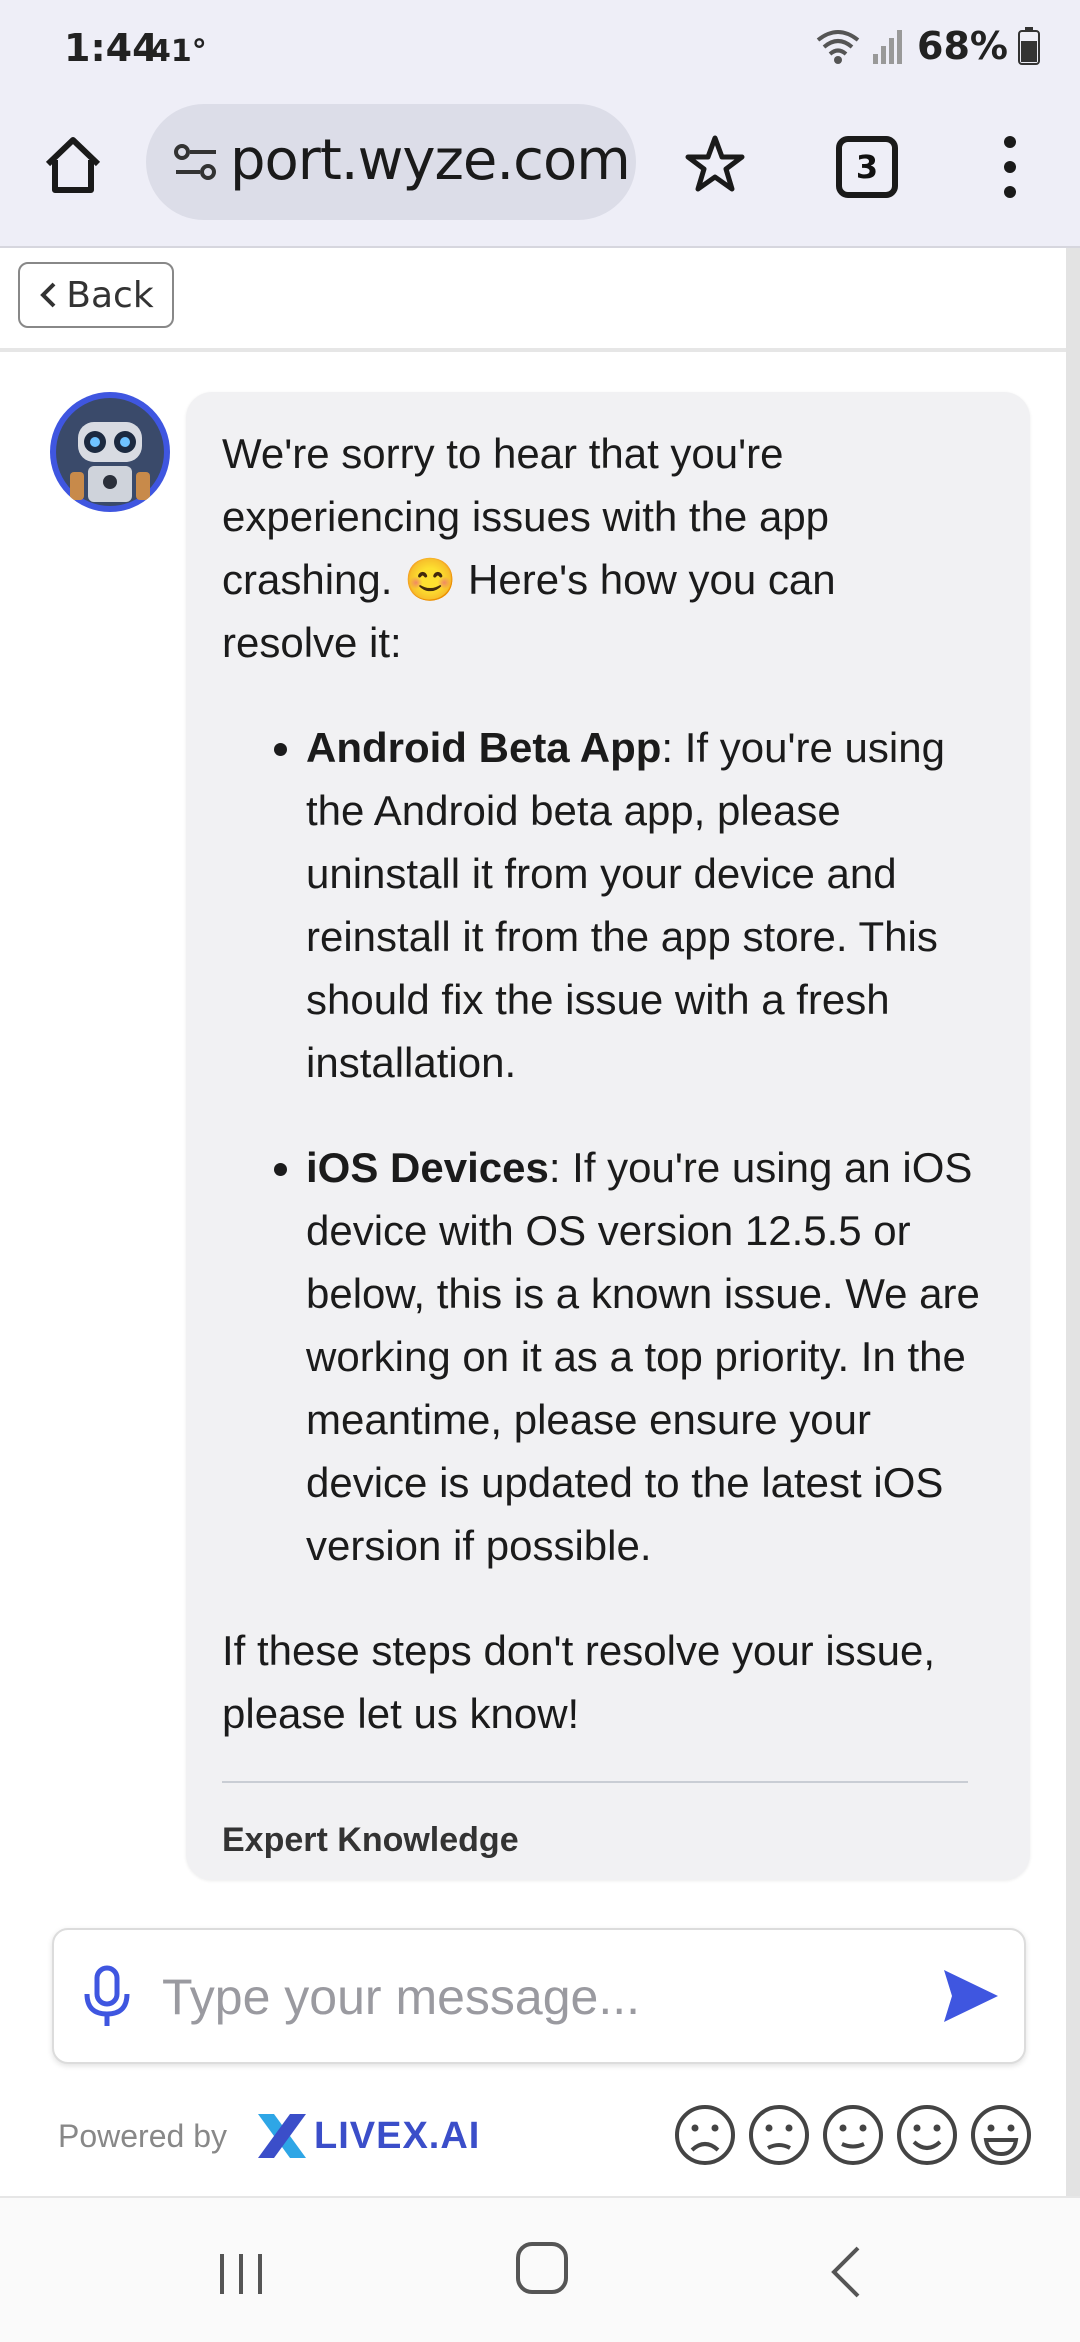  Describe the element at coordinates (595, 1782) in the screenshot. I see `message-divider` at that location.